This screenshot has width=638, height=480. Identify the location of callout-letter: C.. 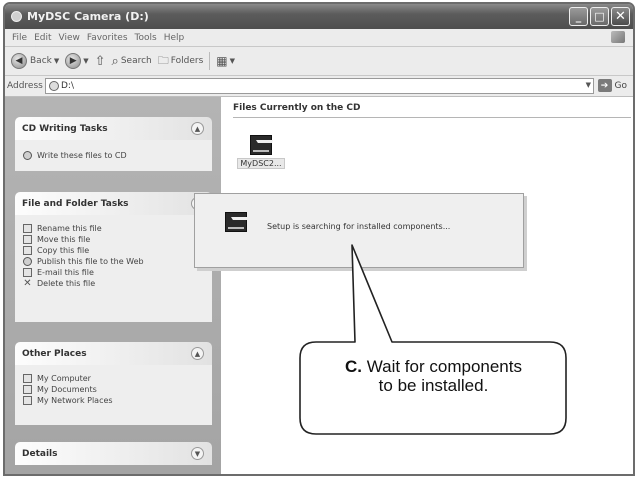
(353, 366).